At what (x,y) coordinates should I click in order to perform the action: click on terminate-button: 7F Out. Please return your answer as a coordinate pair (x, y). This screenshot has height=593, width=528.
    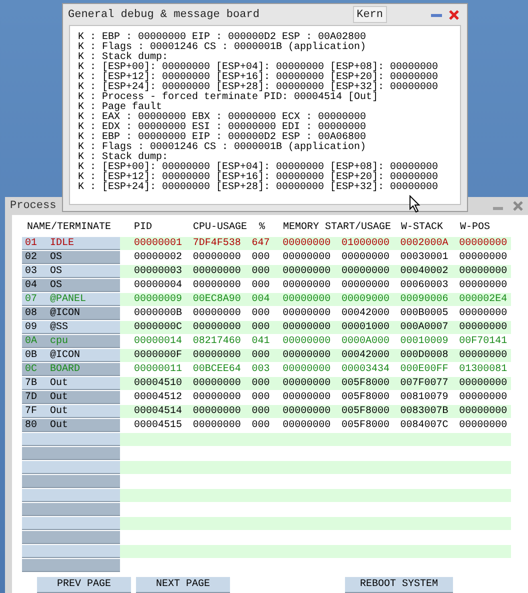
    Looking at the image, I should click on (71, 411).